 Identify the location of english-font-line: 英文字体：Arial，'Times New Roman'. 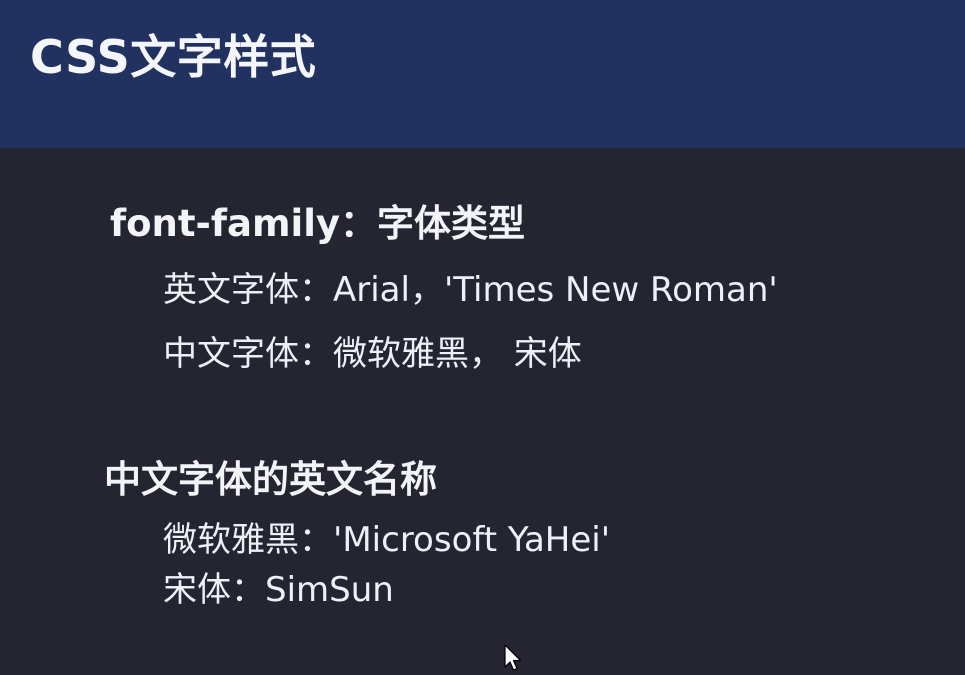
(470, 290).